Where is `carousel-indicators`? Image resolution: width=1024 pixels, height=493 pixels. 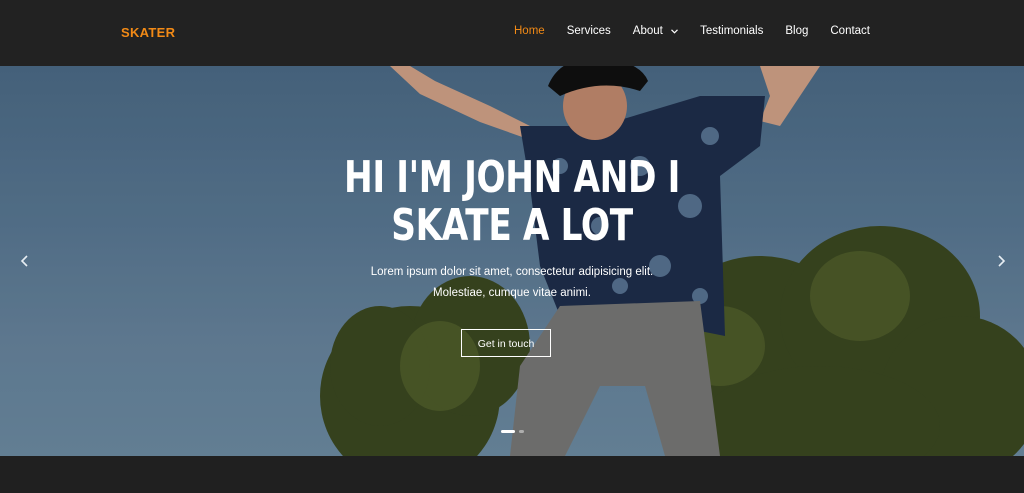 carousel-indicators is located at coordinates (514, 431).